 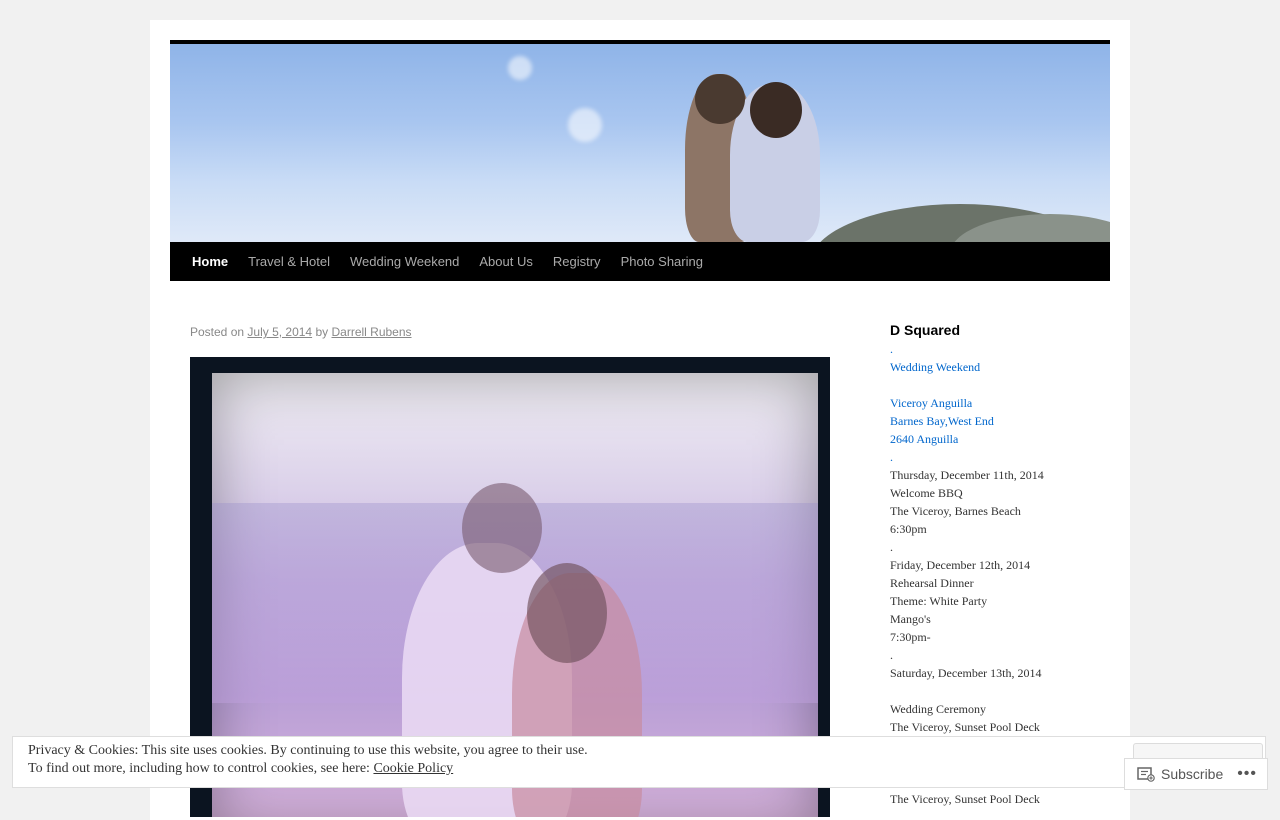 What do you see at coordinates (908, 529) in the screenshot?
I see `sidebar-line: 6:30pm` at bounding box center [908, 529].